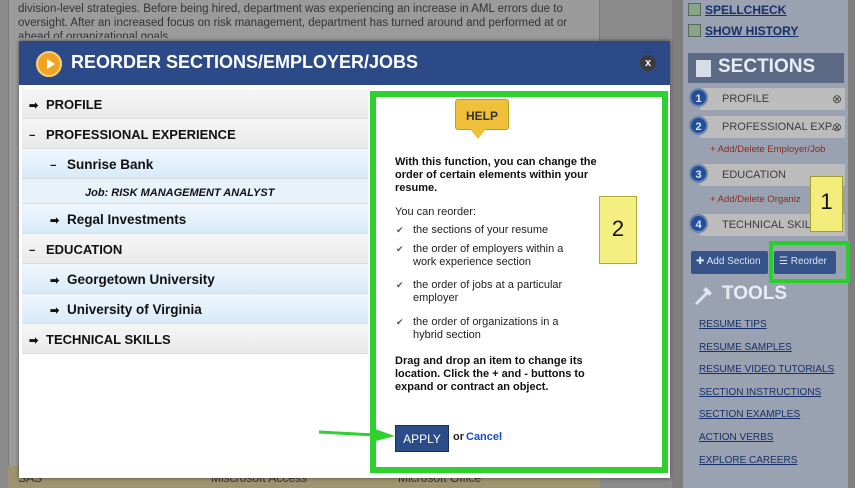  What do you see at coordinates (766, 68) in the screenshot?
I see `sections-header: SECTIONS` at bounding box center [766, 68].